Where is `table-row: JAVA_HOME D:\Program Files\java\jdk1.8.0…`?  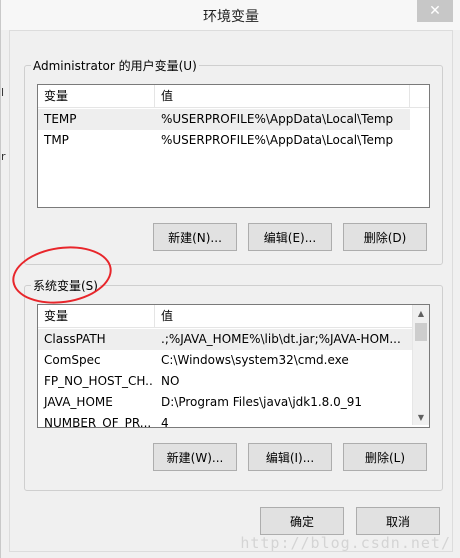 table-row: JAVA_HOME D:\Program Files\java\jdk1.8.0… is located at coordinates (225, 402).